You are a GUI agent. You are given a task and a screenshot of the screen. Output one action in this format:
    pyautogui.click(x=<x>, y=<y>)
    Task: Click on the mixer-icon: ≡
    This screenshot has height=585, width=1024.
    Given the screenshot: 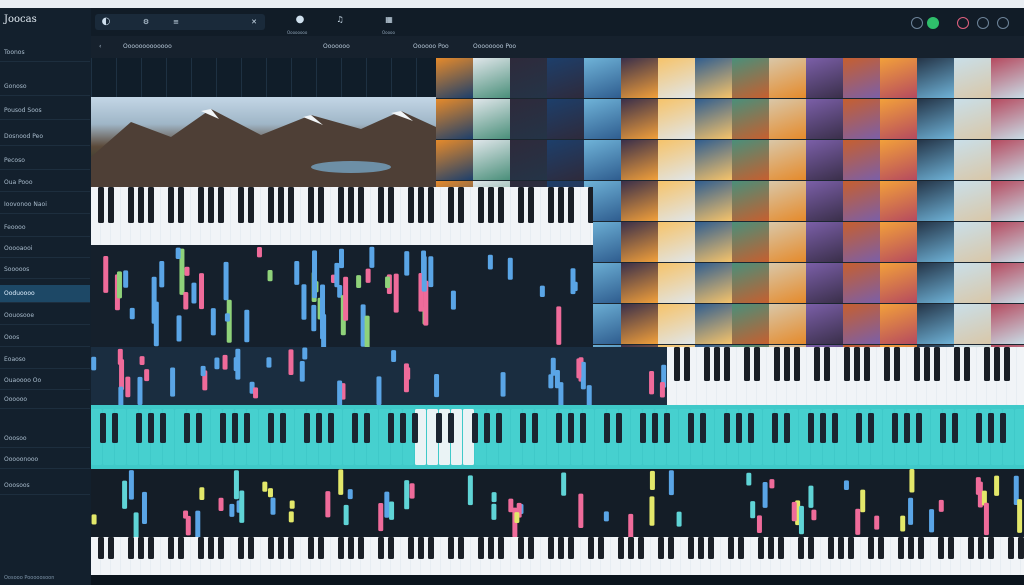 What is the action you would take?
    pyautogui.click(x=176, y=22)
    